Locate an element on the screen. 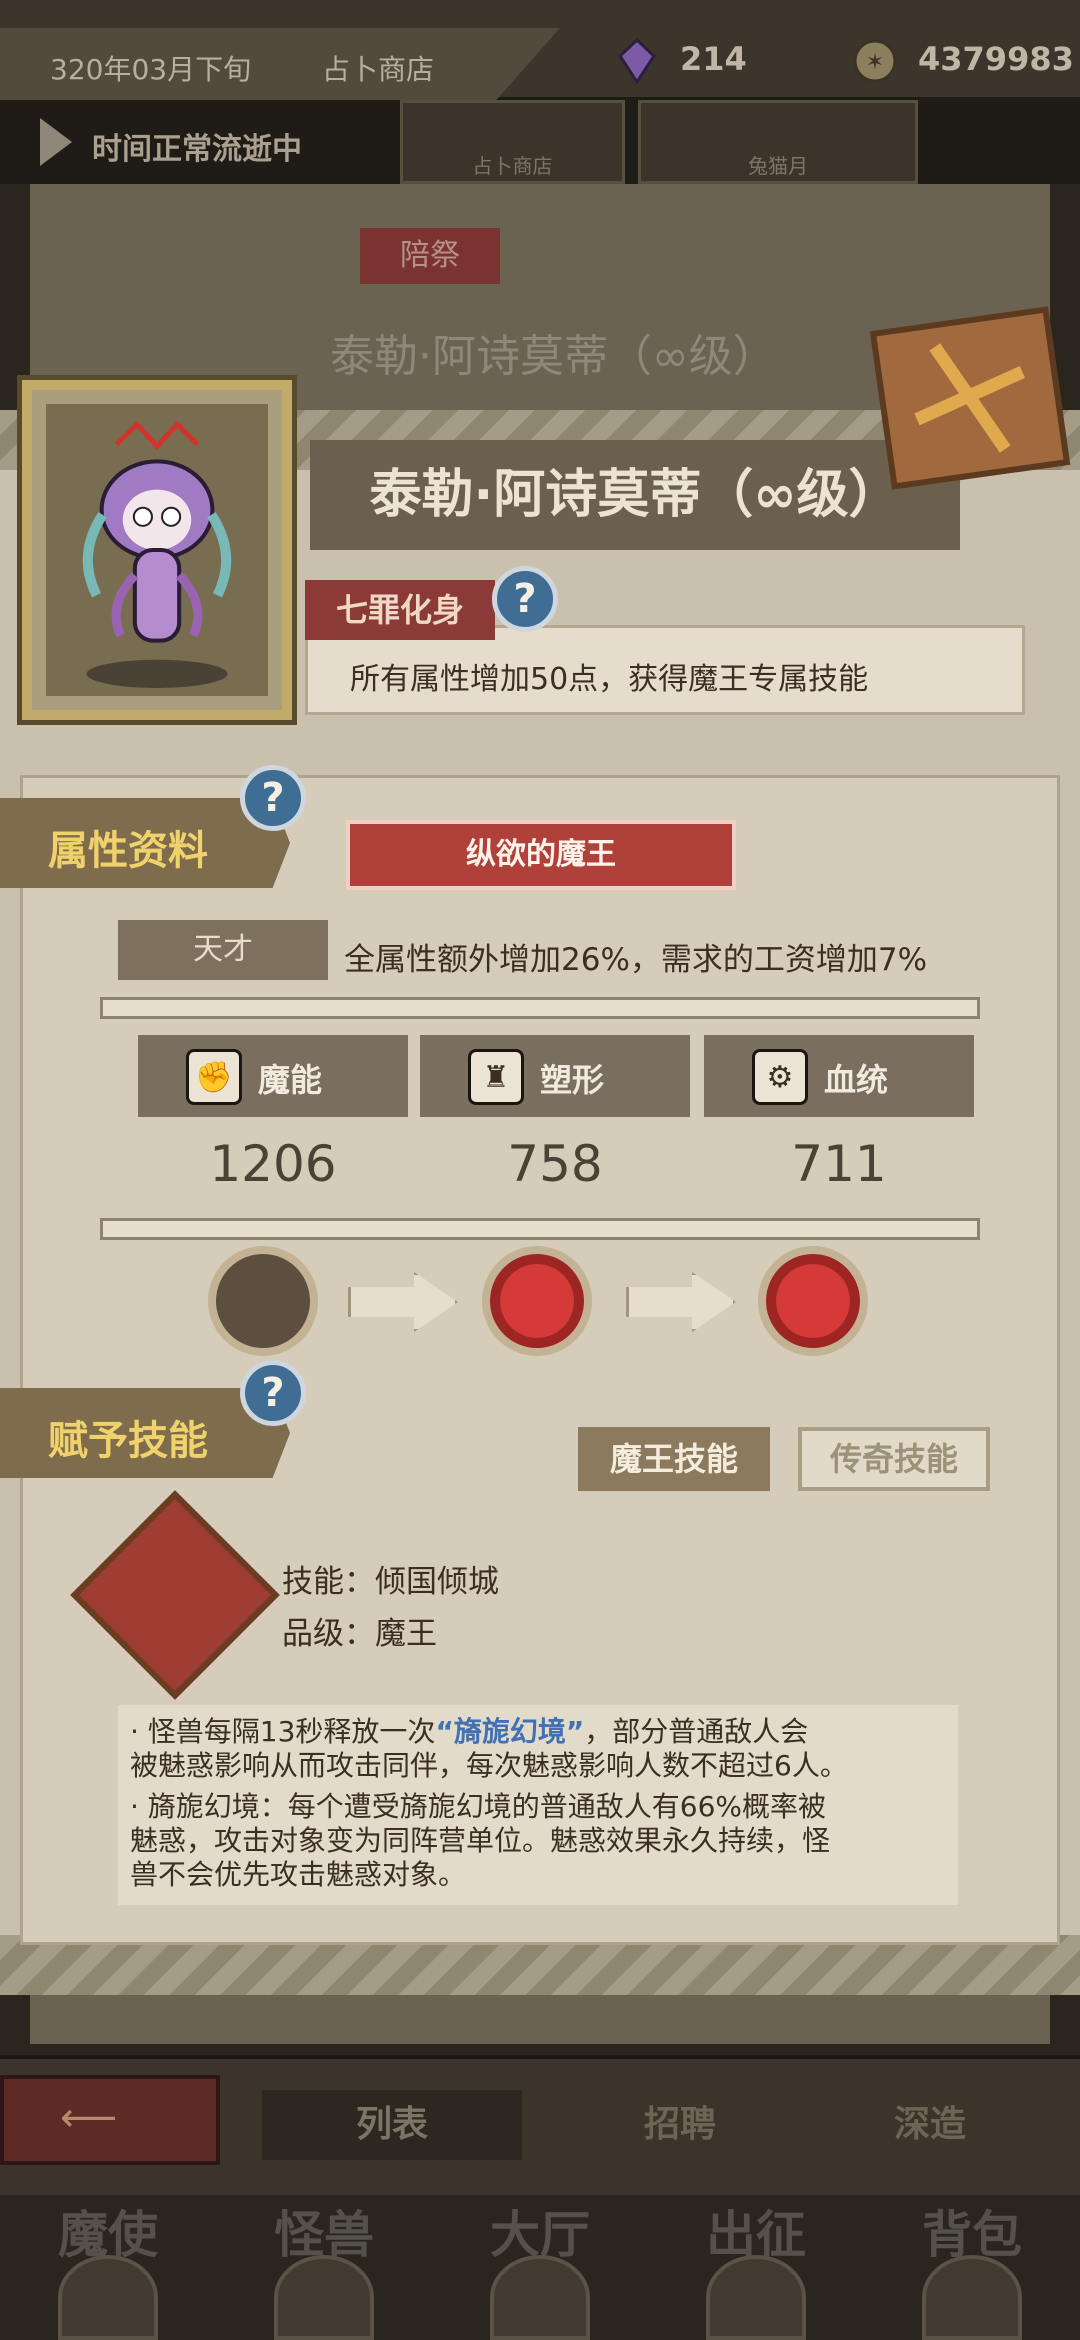 The width and height of the screenshot is (1080, 2340). back-button: ⟵ is located at coordinates (110, 2120).